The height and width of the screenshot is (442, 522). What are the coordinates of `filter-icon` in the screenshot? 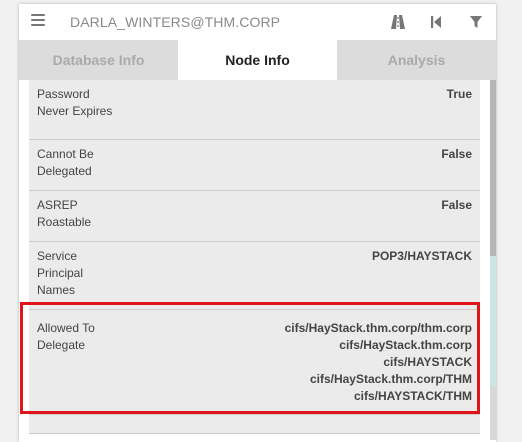 It's located at (476, 22).